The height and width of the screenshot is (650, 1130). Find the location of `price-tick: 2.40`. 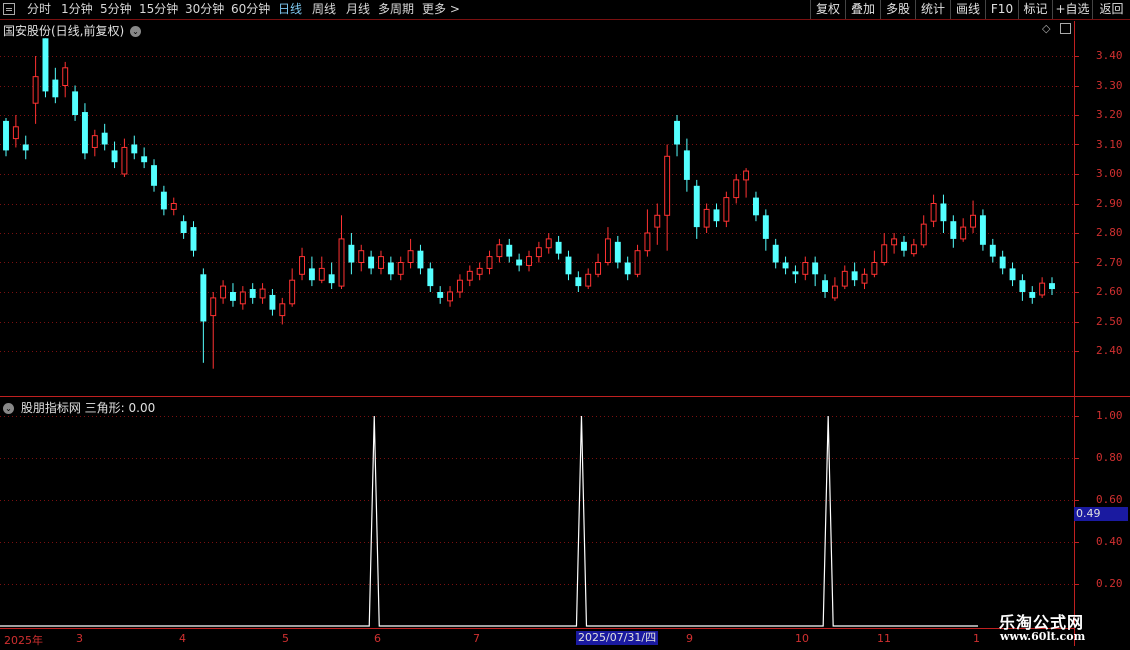

price-tick: 2.40 is located at coordinates (1109, 350).